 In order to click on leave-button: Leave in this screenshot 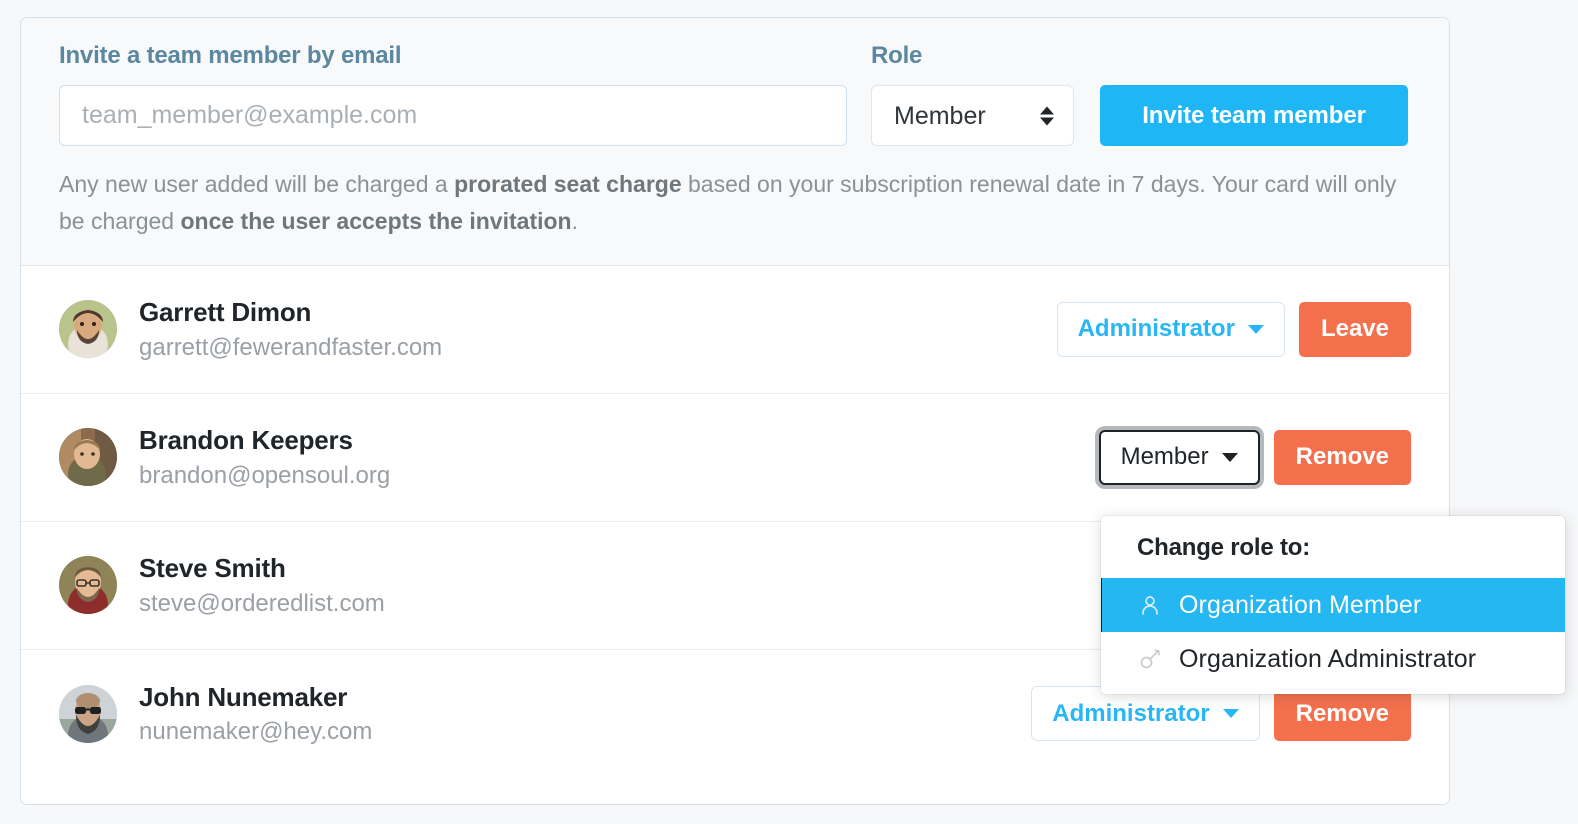, I will do `click(1354, 329)`.